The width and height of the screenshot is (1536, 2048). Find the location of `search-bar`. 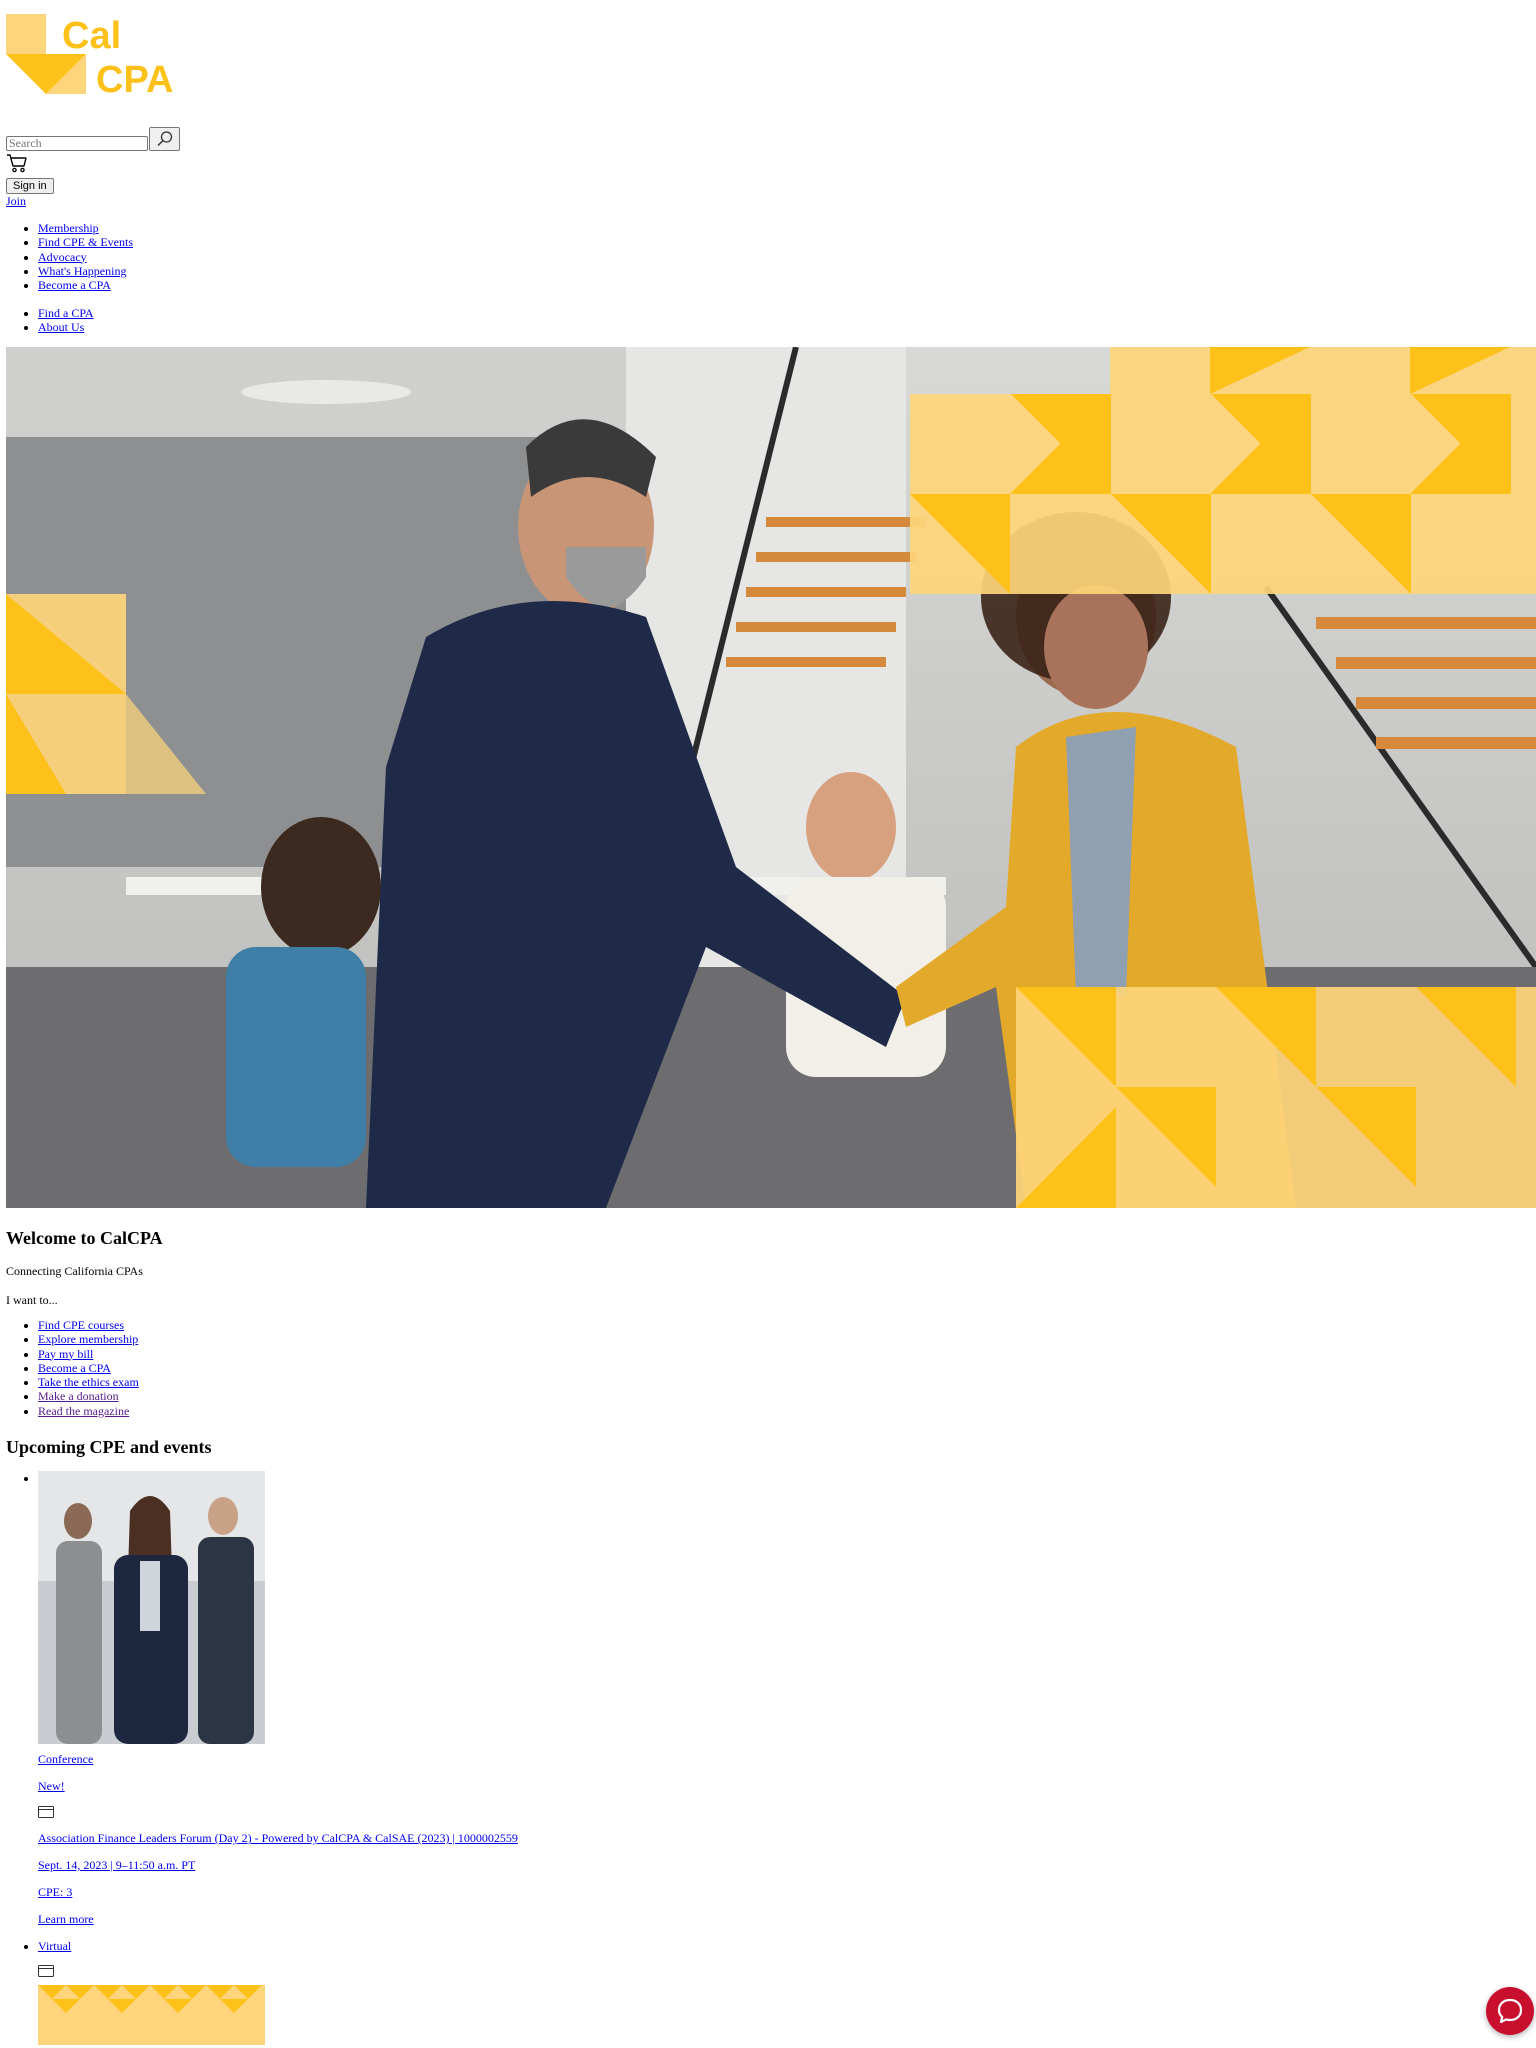

search-bar is located at coordinates (93, 139).